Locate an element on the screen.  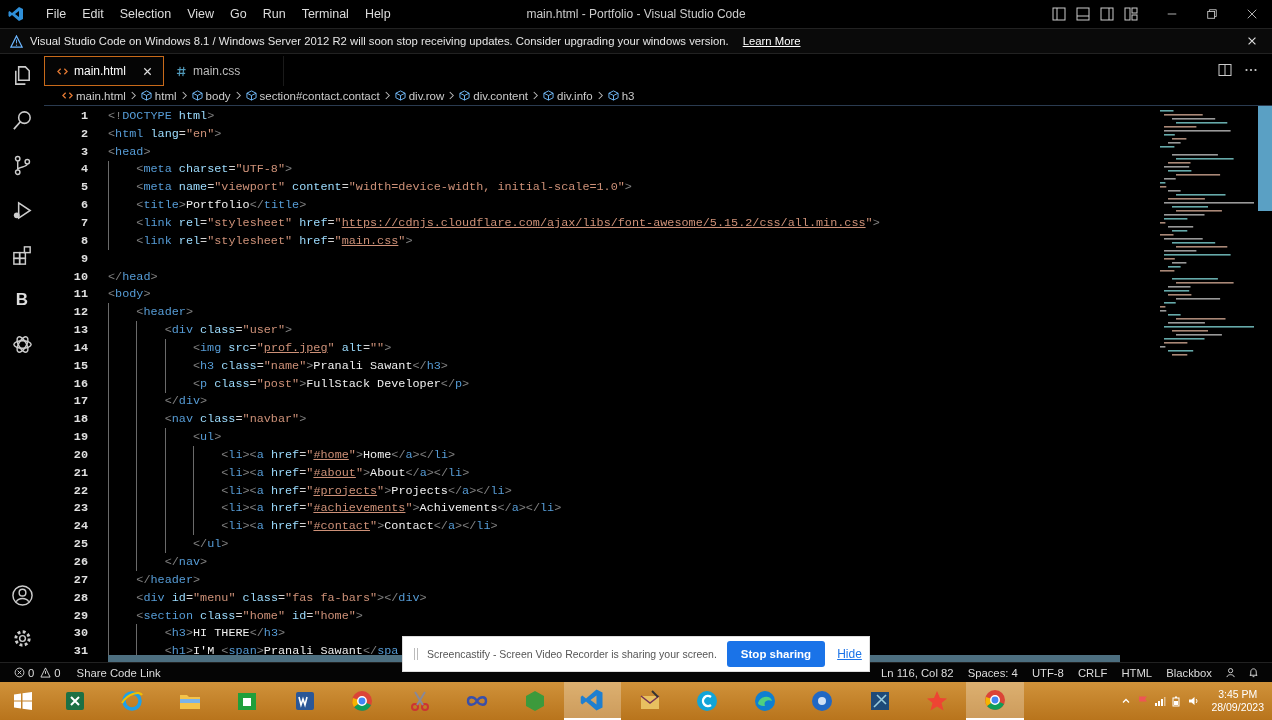
code-line: </nav> is located at coordinates (185, 562).